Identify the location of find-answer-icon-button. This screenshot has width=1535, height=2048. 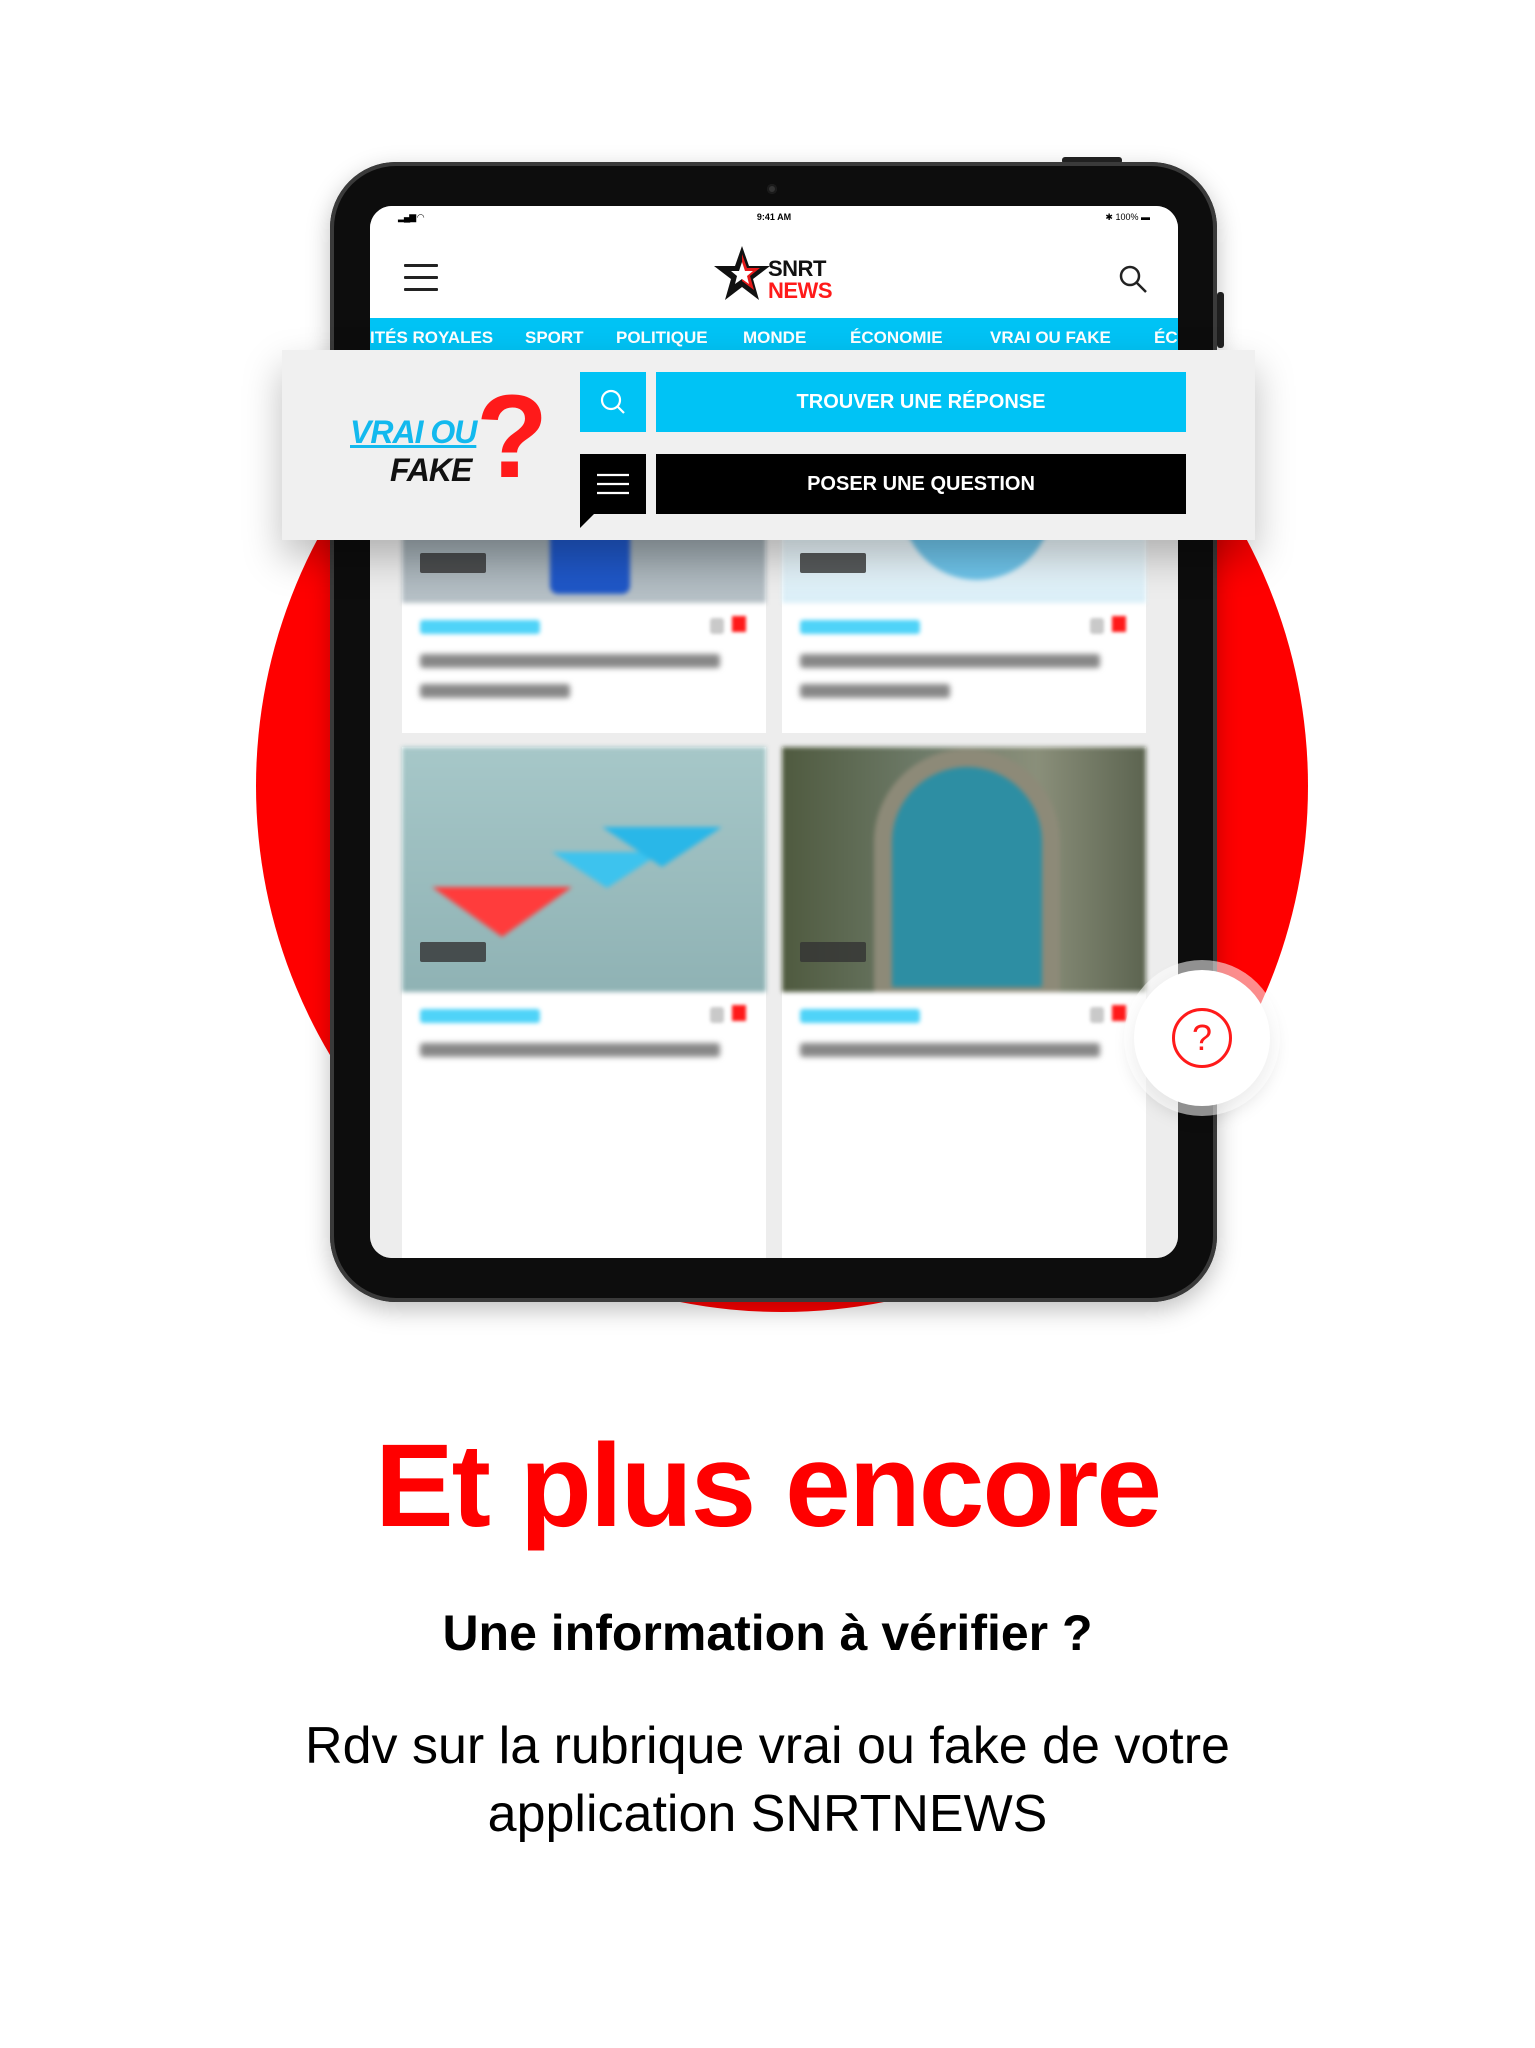
(613, 402).